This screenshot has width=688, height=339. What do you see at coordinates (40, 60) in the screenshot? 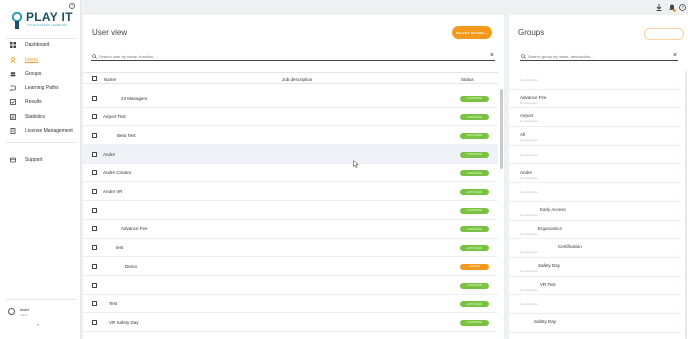
I see `sidebar-item-users: Users` at bounding box center [40, 60].